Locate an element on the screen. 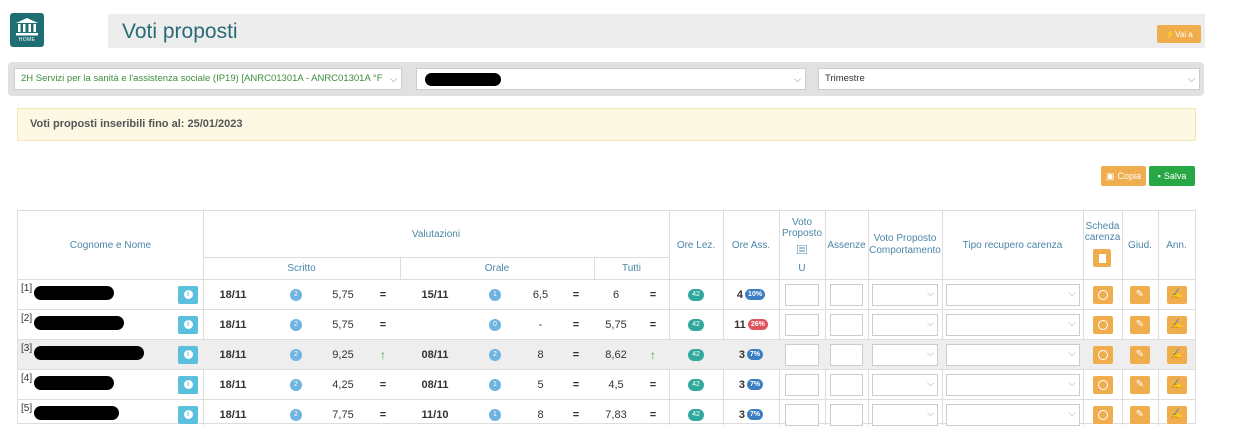 The height and width of the screenshot is (429, 1234). subject-select: ⌵ is located at coordinates (611, 79).